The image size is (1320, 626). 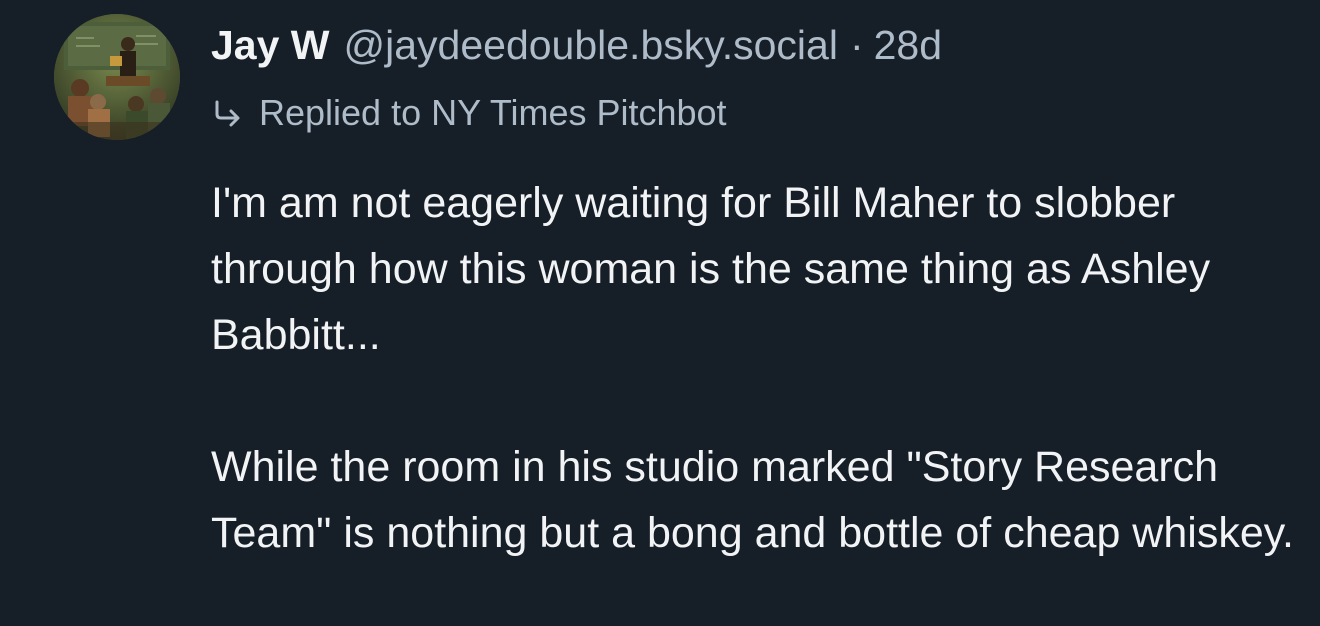 I want to click on author-display-name: Jay W, so click(x=270, y=45).